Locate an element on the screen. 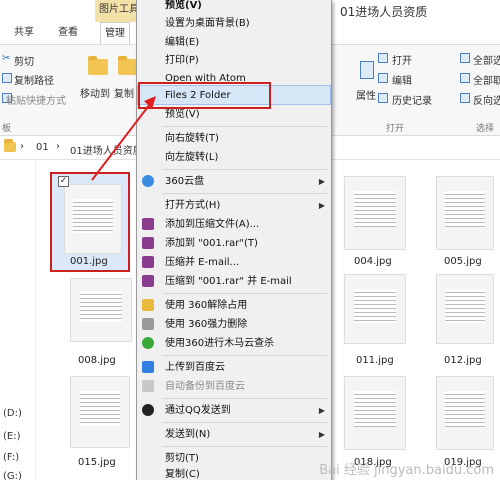 The width and height of the screenshot is (500, 480). select-all-button: 全部选 is located at coordinates (486, 59).